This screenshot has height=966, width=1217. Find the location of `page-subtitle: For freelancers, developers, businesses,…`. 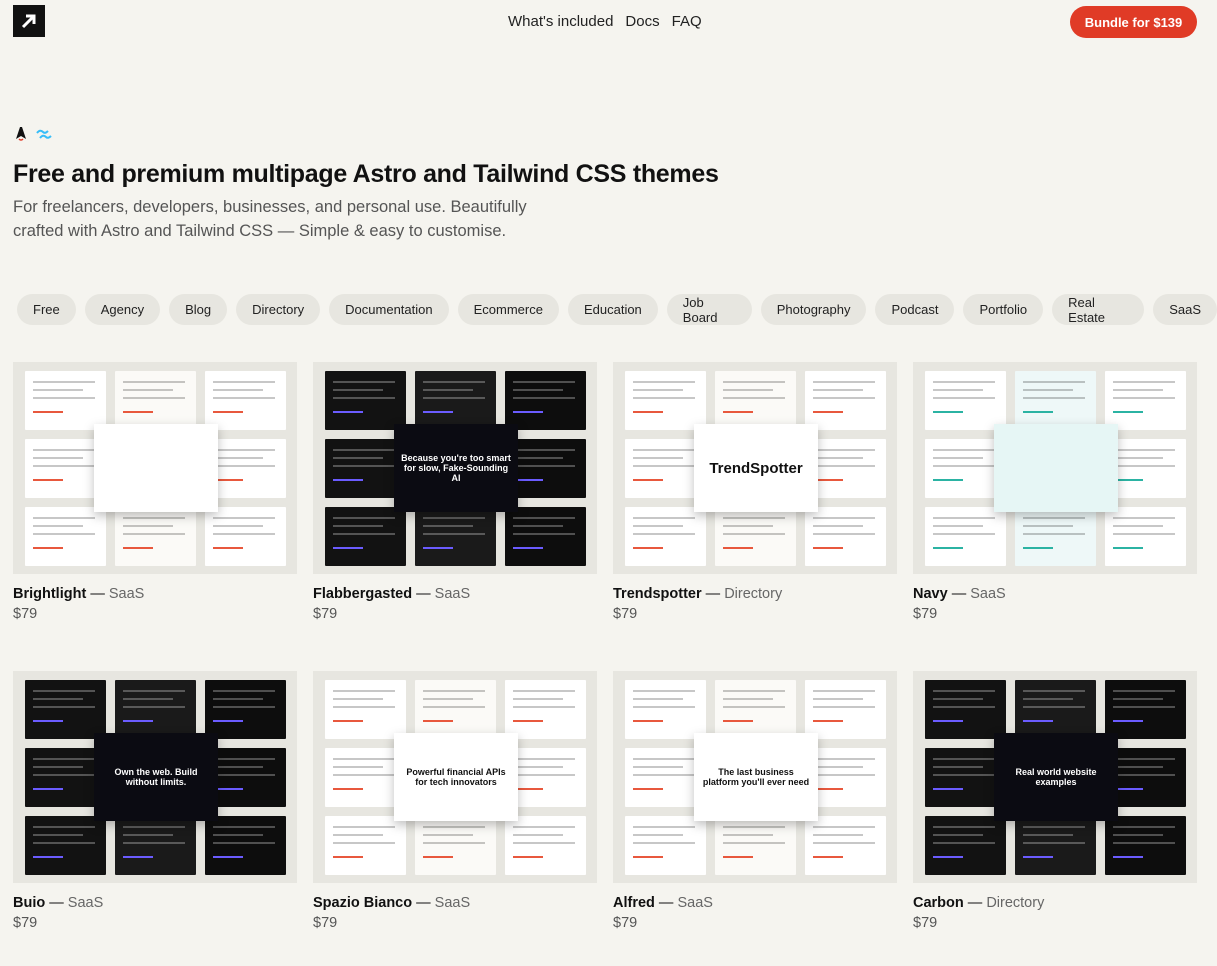

page-subtitle: For freelancers, developers, businesses,… is located at coordinates (270, 219).